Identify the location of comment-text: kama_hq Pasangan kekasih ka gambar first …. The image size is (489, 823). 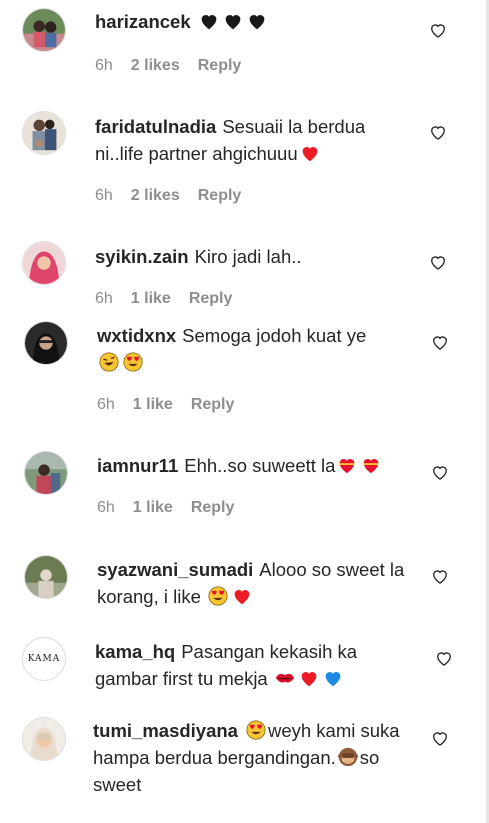
(255, 665).